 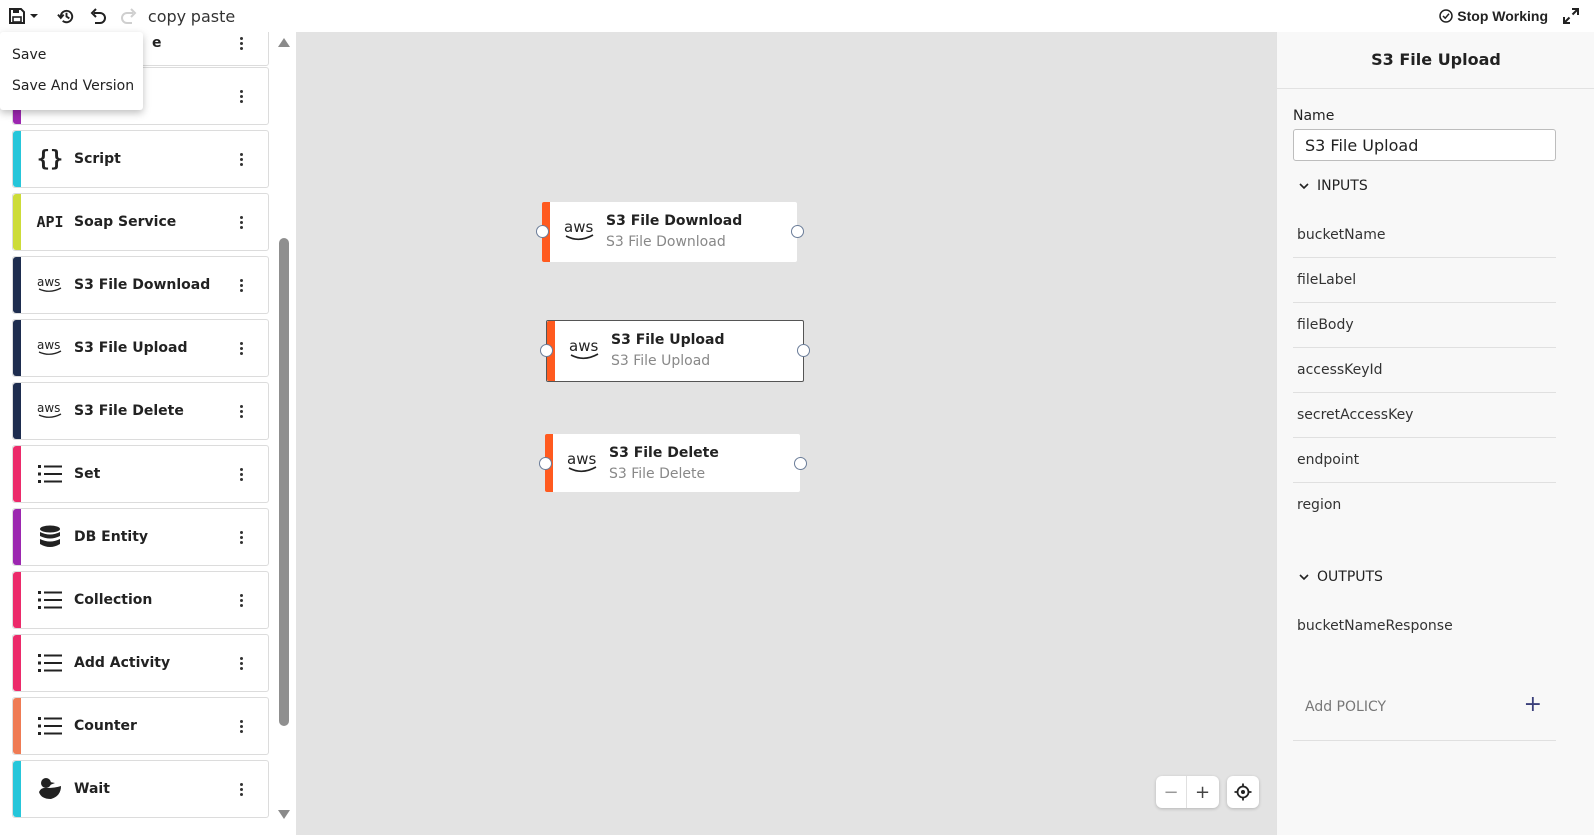 I want to click on node-subtitle: S3 File Delete, so click(x=657, y=474).